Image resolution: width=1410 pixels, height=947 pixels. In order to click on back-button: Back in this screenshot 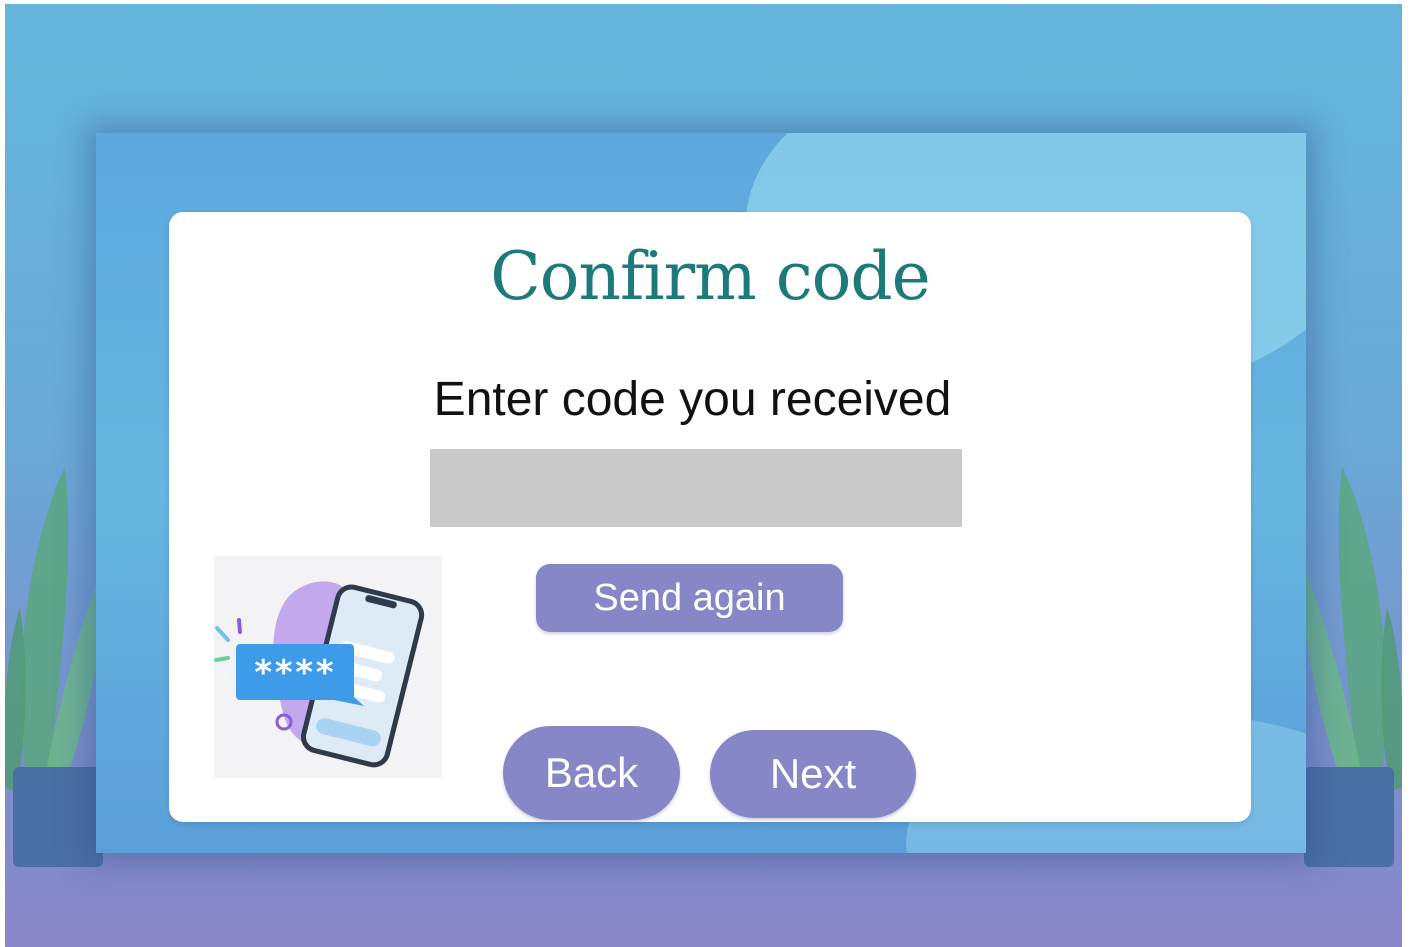, I will do `click(591, 773)`.